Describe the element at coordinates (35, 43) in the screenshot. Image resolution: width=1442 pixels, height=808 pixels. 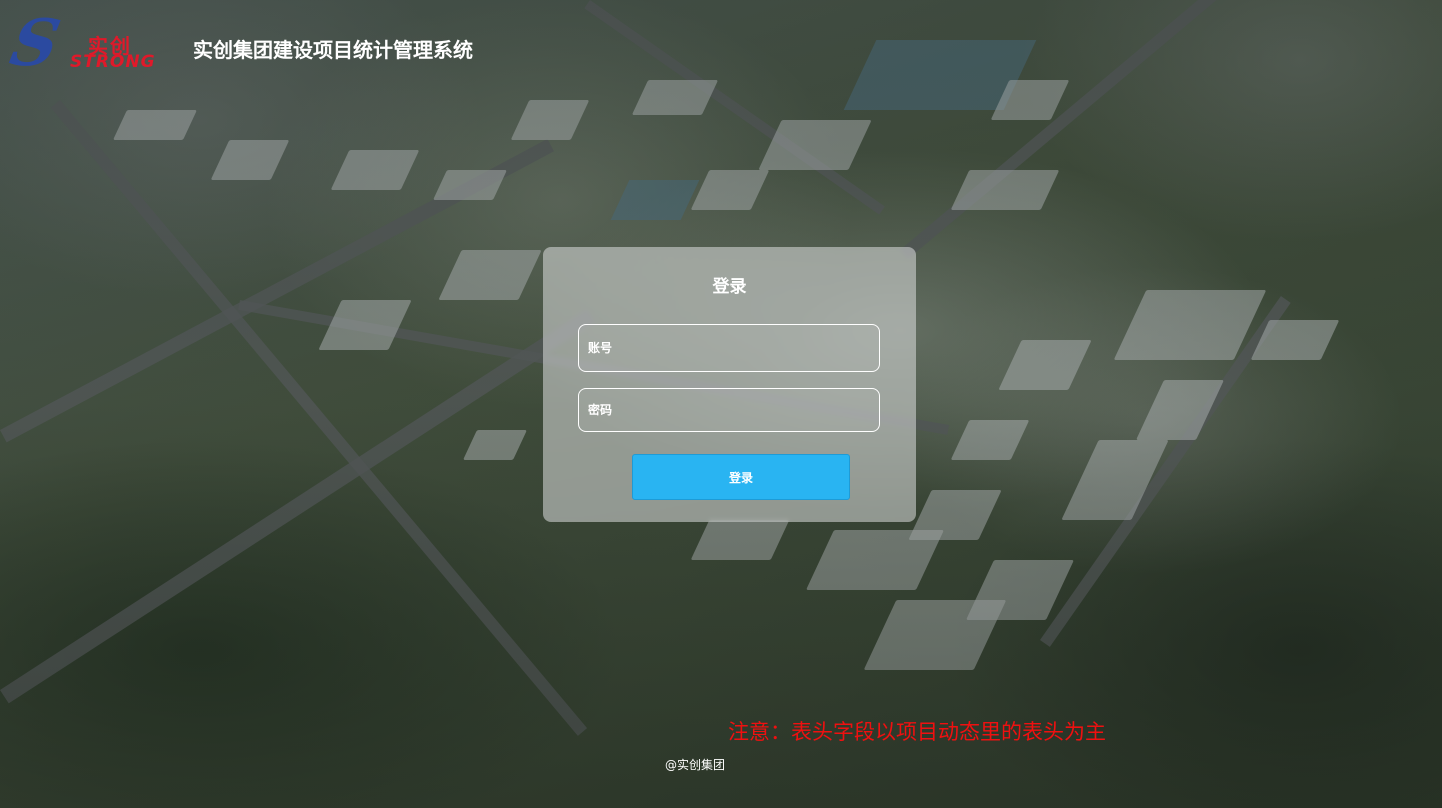
I see `logo-mark-icon: S` at that location.